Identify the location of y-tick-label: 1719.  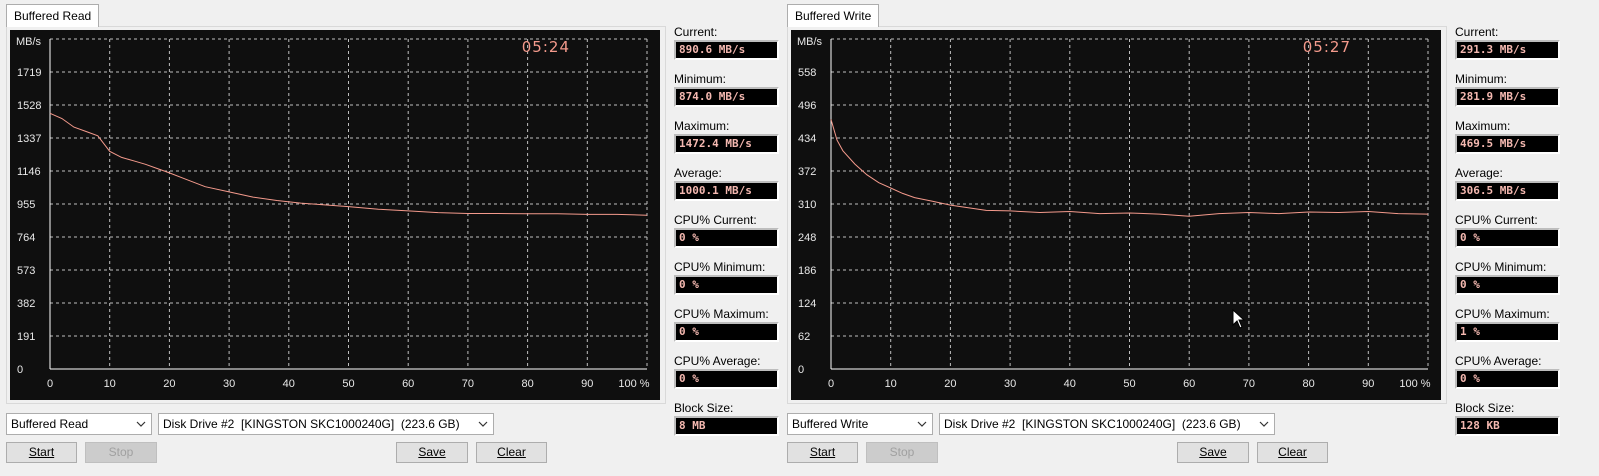
(29, 73).